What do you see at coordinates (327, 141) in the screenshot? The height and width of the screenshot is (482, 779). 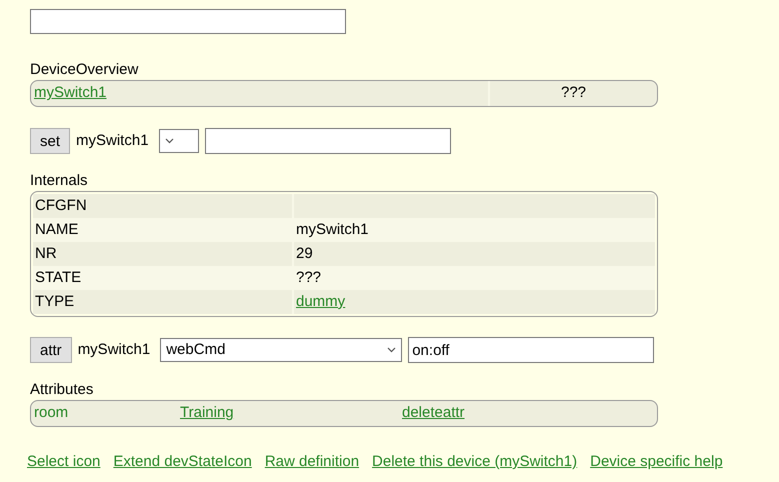 I see `value-field` at bounding box center [327, 141].